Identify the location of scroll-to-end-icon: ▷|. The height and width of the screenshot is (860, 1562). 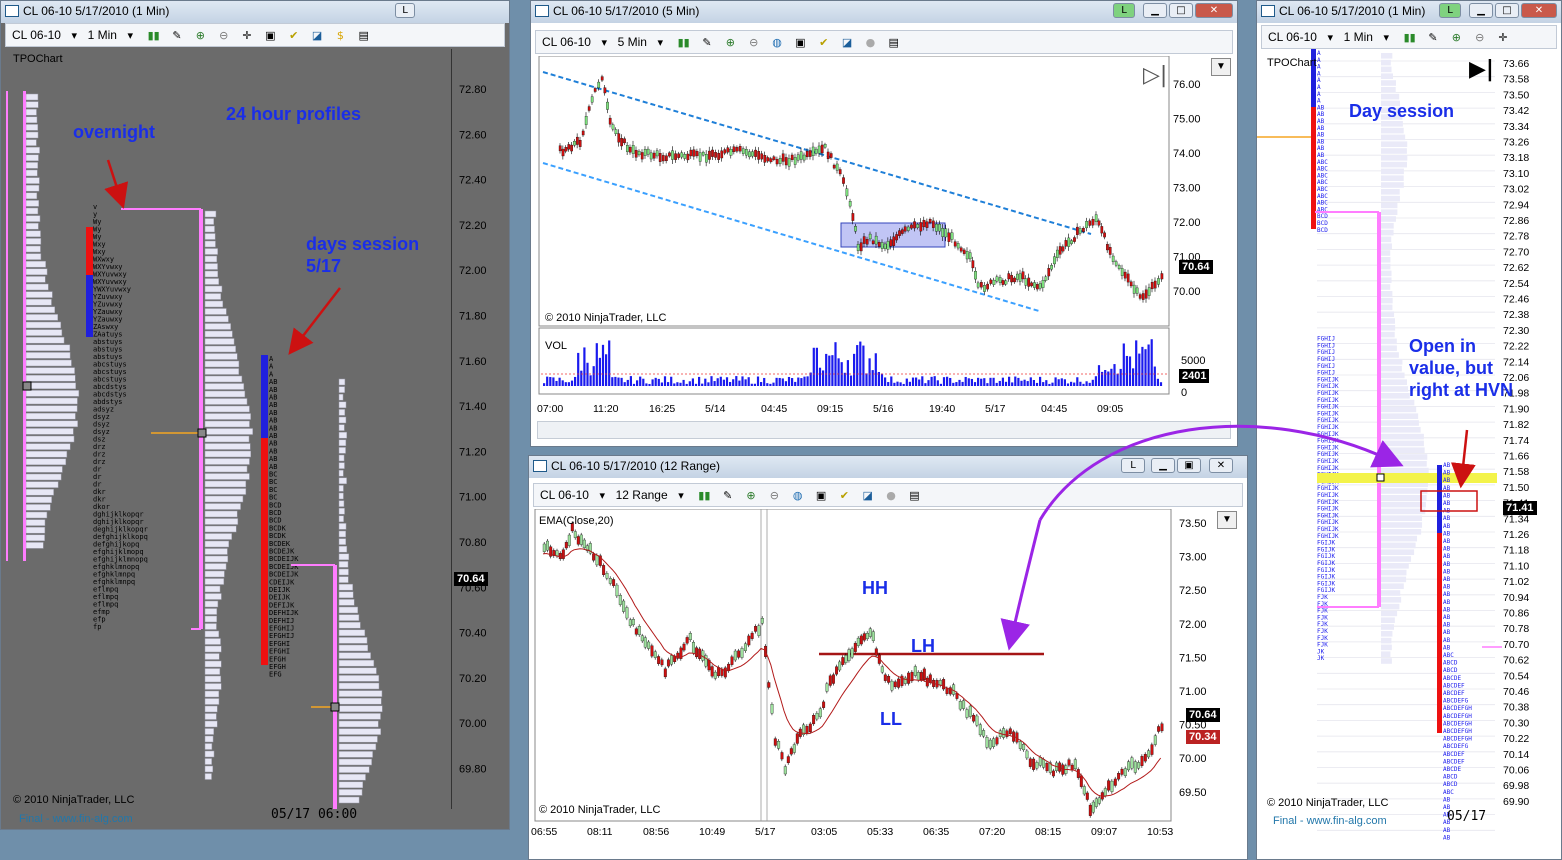
(1155, 75).